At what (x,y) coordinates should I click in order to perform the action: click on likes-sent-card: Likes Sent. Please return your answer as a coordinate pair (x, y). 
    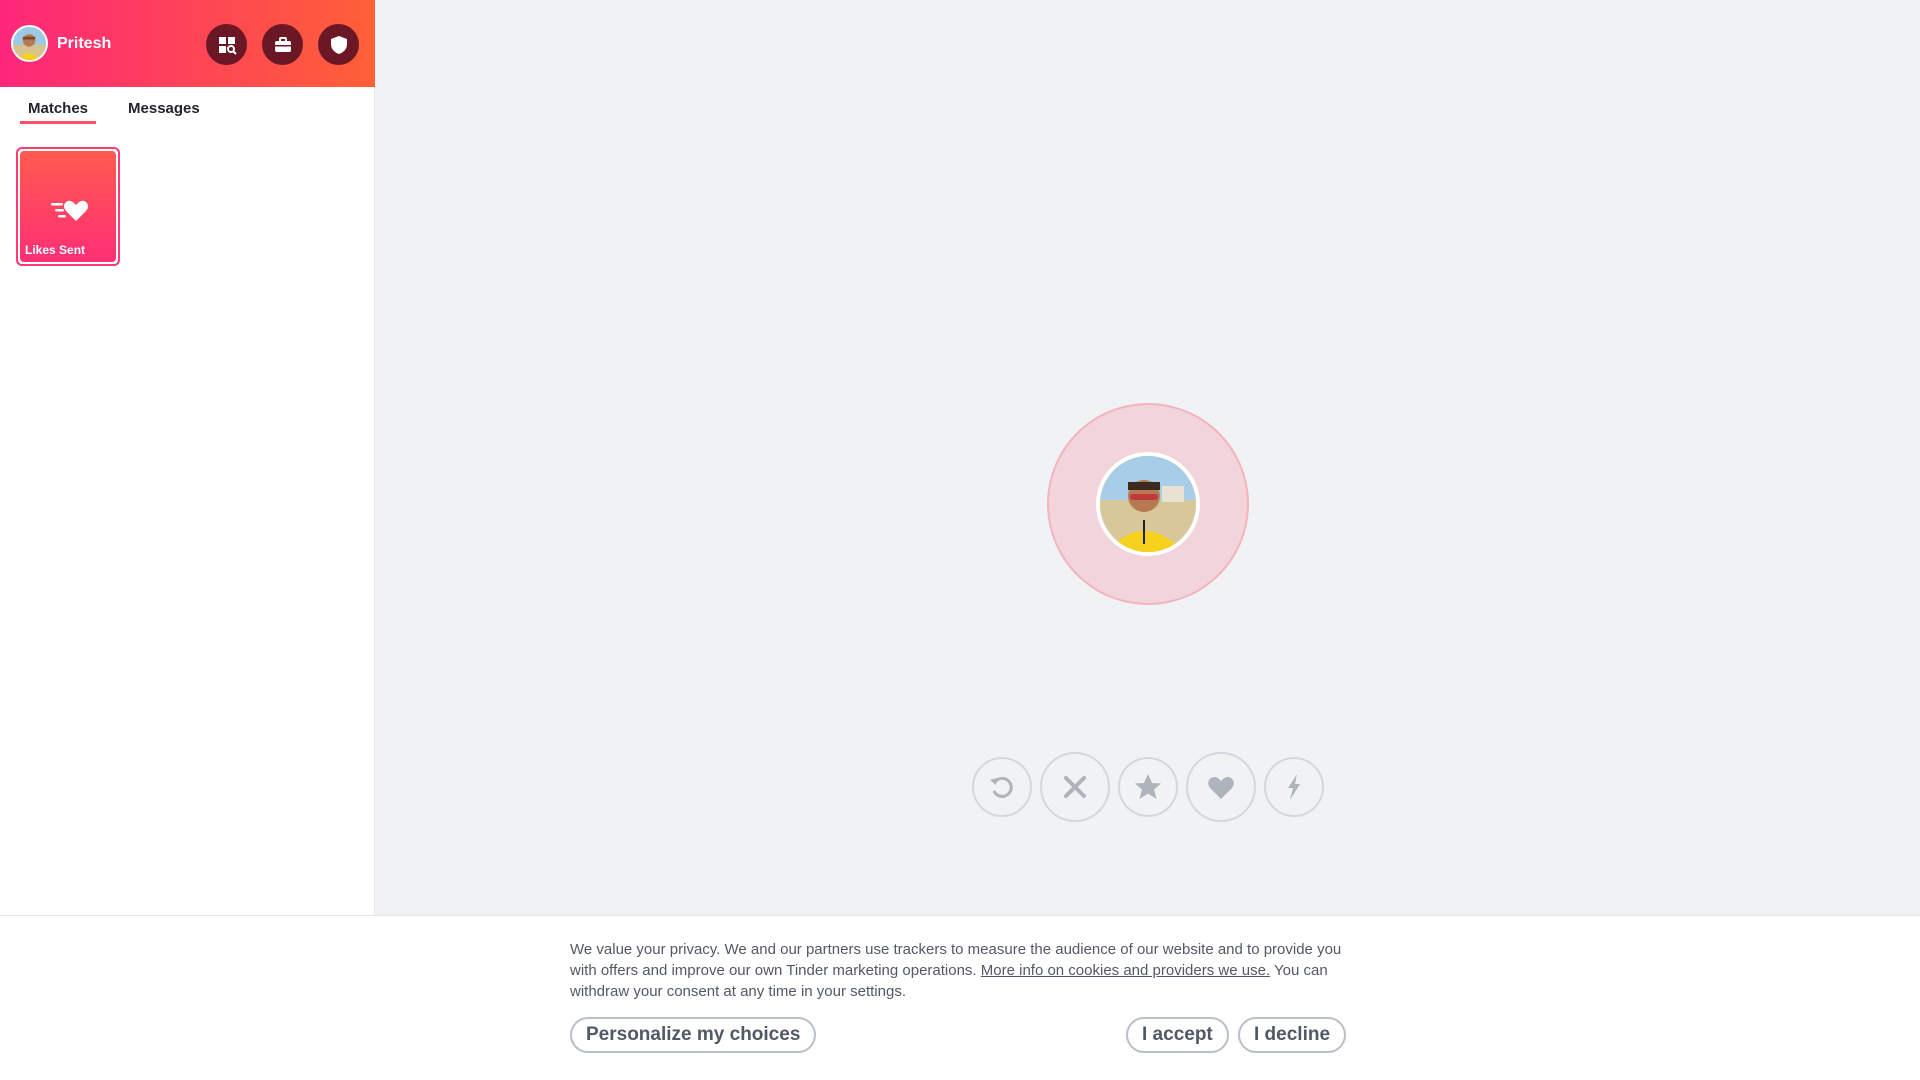
    Looking at the image, I should click on (68, 206).